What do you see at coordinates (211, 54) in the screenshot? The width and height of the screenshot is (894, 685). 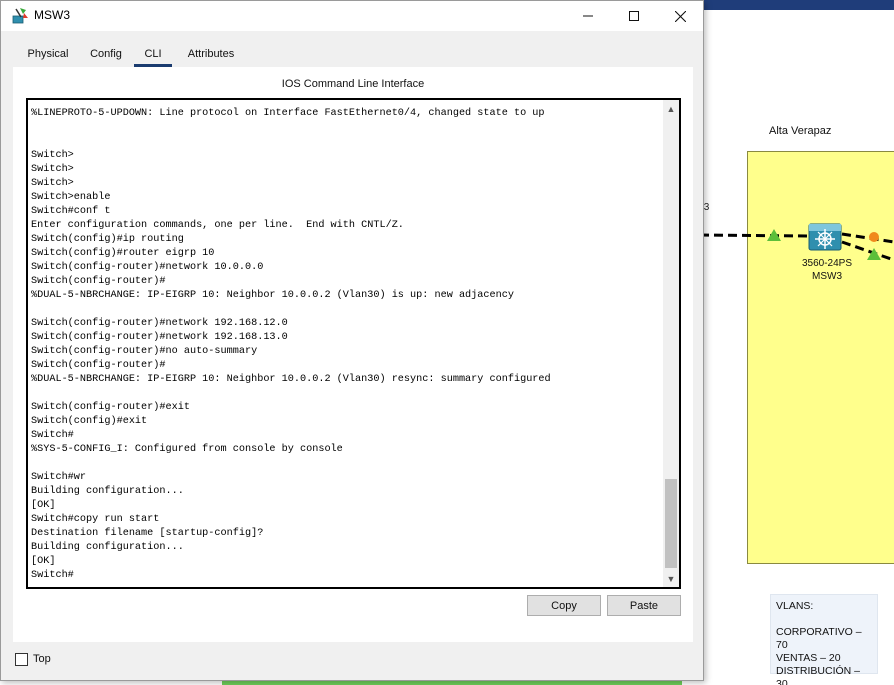 I see `tab-attributes: Attributes` at bounding box center [211, 54].